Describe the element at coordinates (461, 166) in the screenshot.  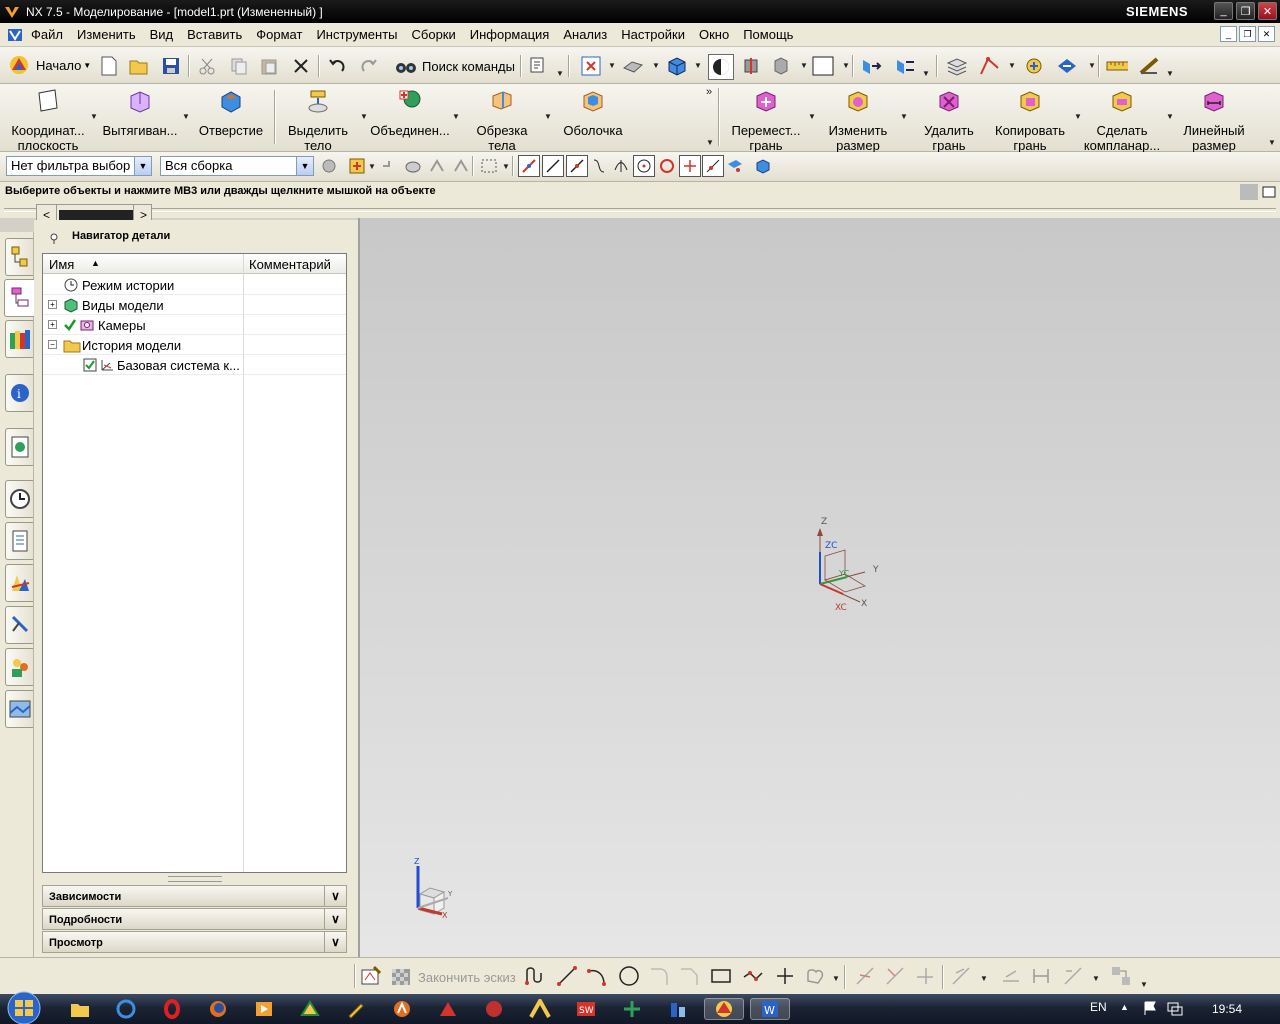
I see `select-body-icon` at that location.